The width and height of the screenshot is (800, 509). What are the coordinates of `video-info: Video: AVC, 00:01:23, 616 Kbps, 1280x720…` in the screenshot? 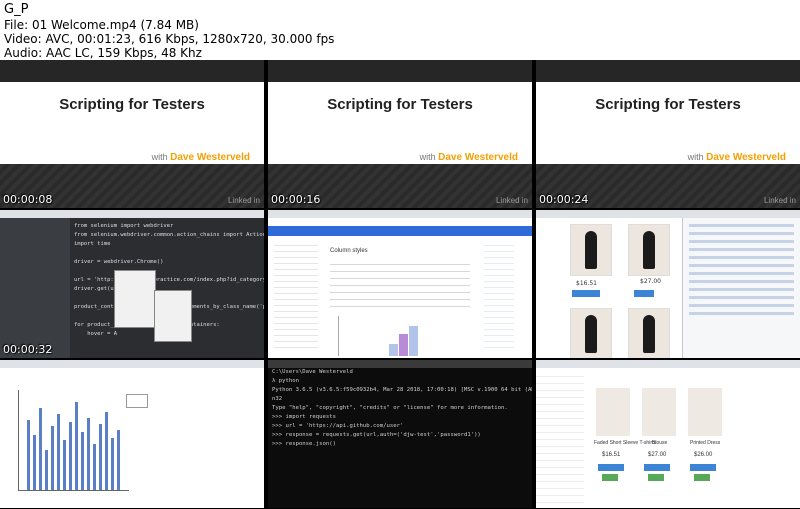 It's located at (169, 39).